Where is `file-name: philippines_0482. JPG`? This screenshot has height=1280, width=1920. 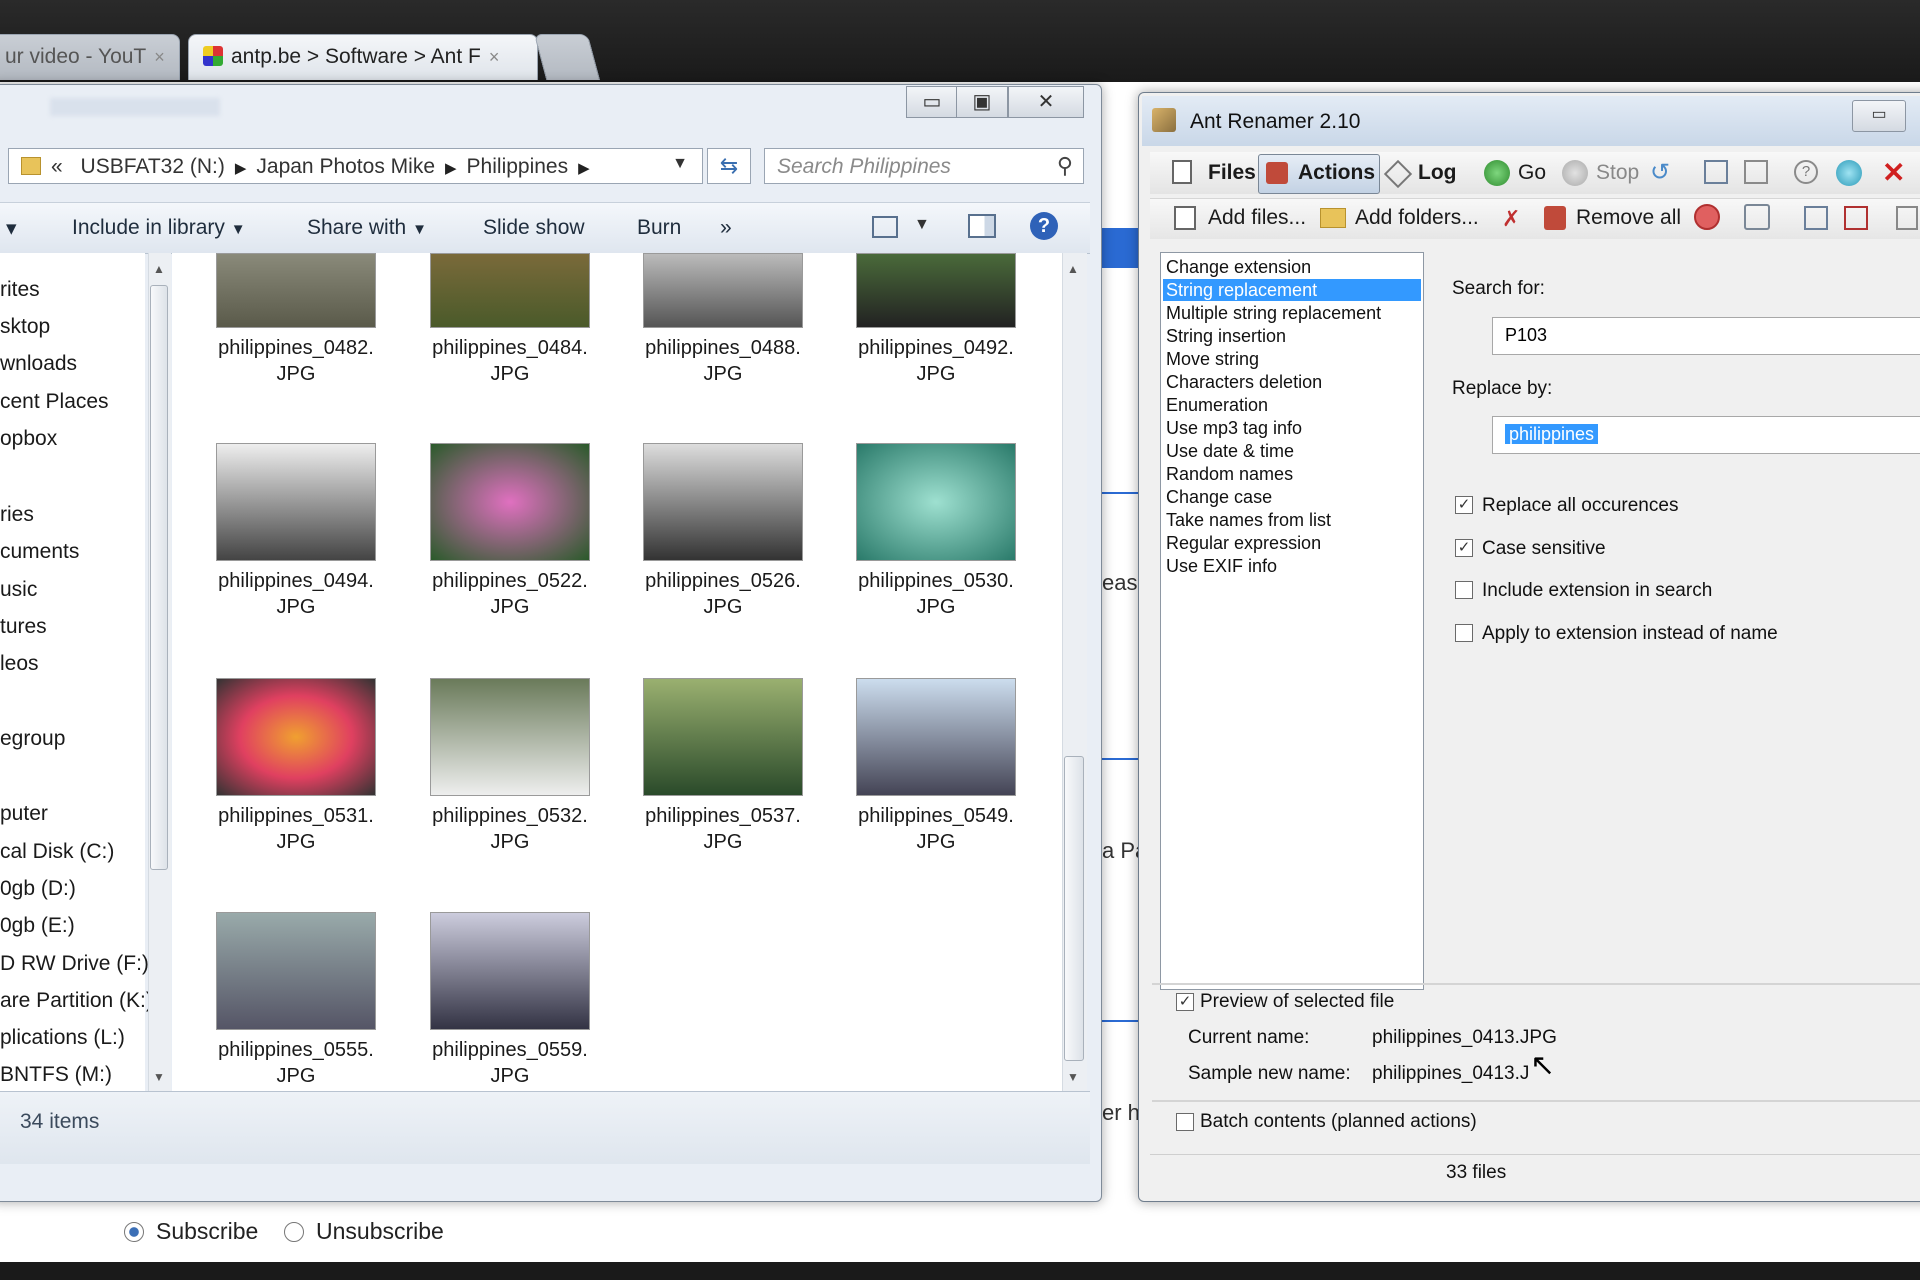 file-name: philippines_0482. JPG is located at coordinates (296, 361).